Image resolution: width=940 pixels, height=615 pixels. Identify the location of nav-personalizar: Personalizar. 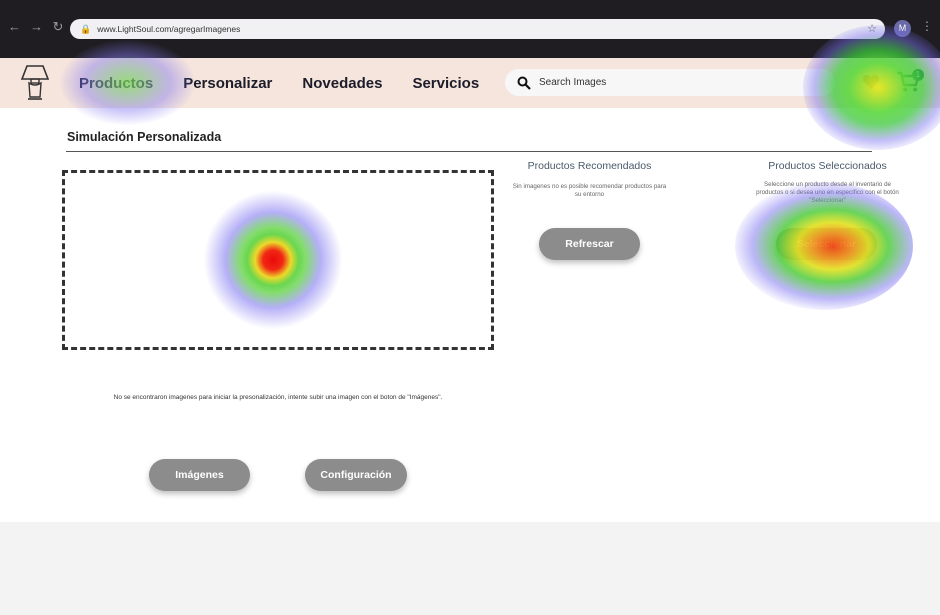
(227, 83).